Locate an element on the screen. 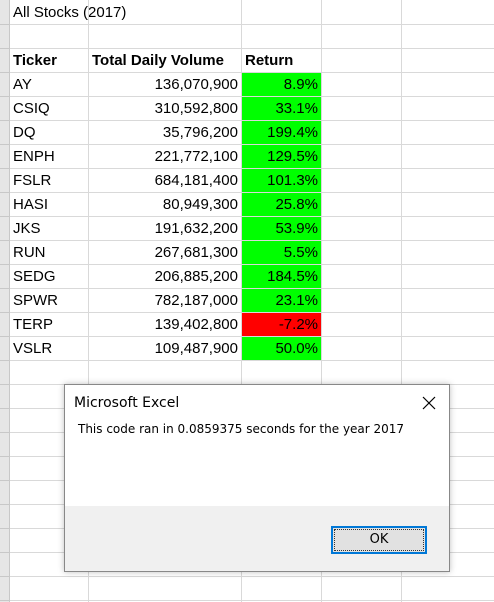 This screenshot has height=602, width=494. ticker-cell: FSLR is located at coordinates (49, 180).